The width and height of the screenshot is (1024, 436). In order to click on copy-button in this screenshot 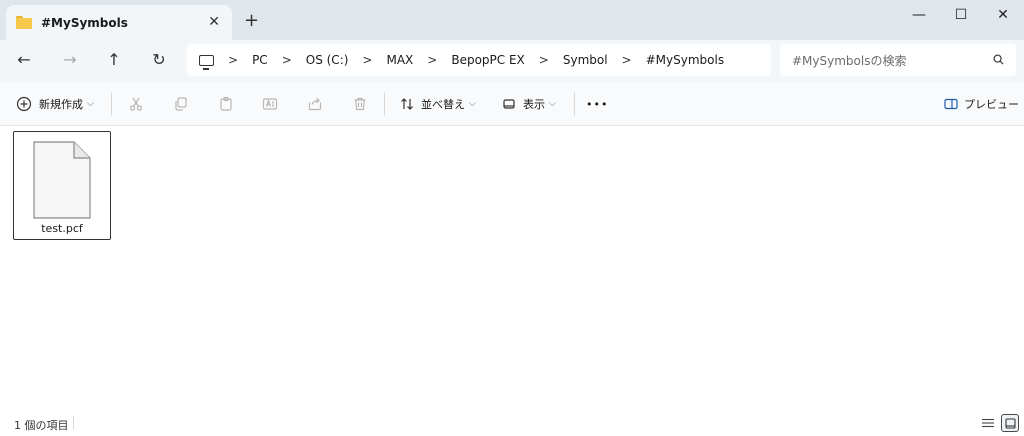, I will do `click(181, 104)`.